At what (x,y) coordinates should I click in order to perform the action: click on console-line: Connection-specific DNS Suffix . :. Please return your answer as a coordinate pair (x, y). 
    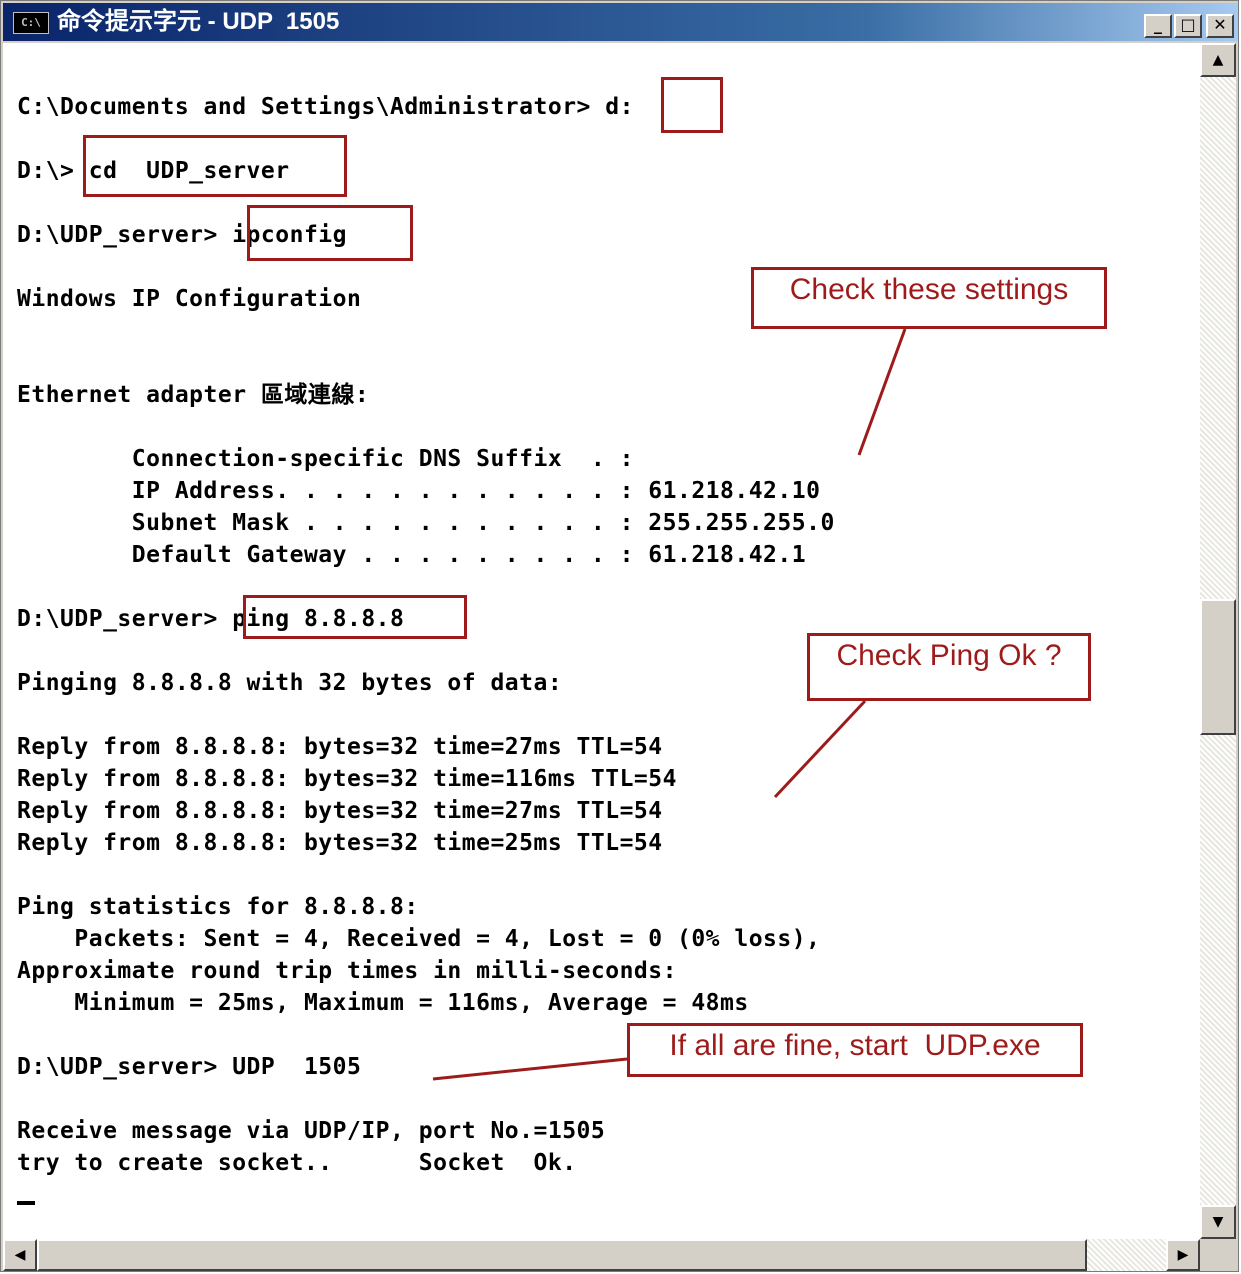
    Looking at the image, I should click on (325, 459).